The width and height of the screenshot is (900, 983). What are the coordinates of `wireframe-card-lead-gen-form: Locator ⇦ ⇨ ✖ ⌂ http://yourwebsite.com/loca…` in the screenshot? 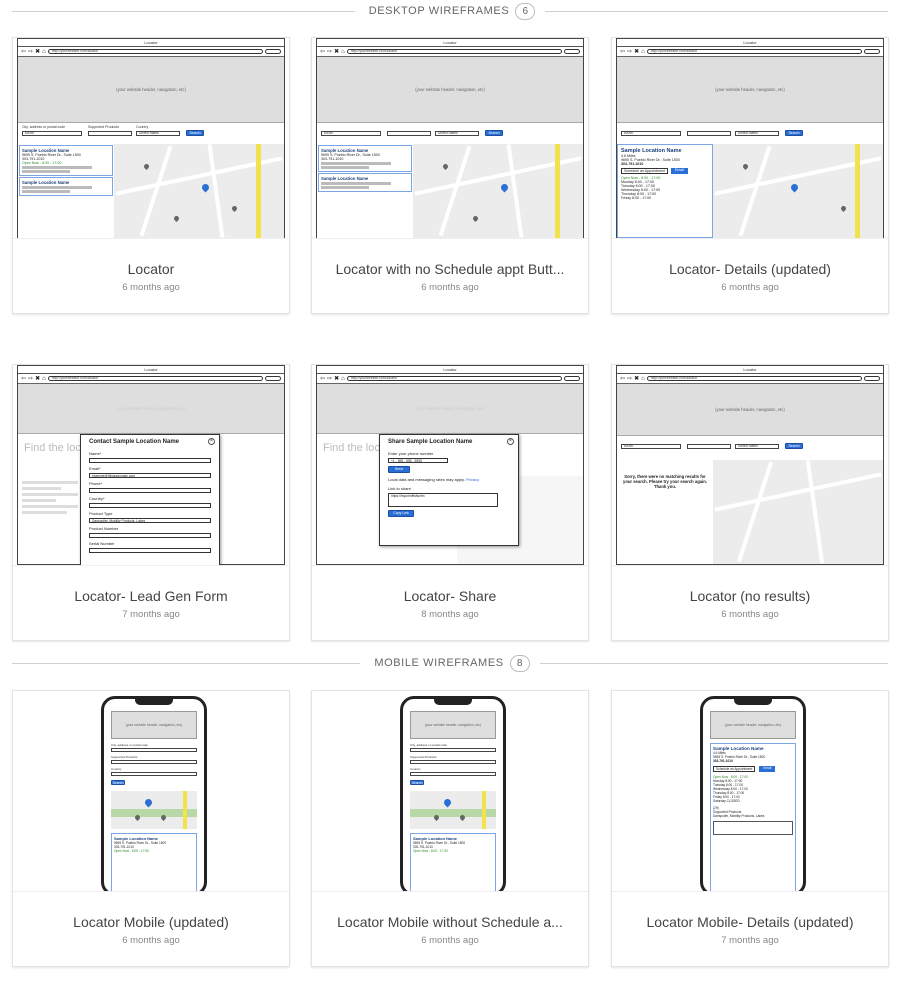 It's located at (151, 502).